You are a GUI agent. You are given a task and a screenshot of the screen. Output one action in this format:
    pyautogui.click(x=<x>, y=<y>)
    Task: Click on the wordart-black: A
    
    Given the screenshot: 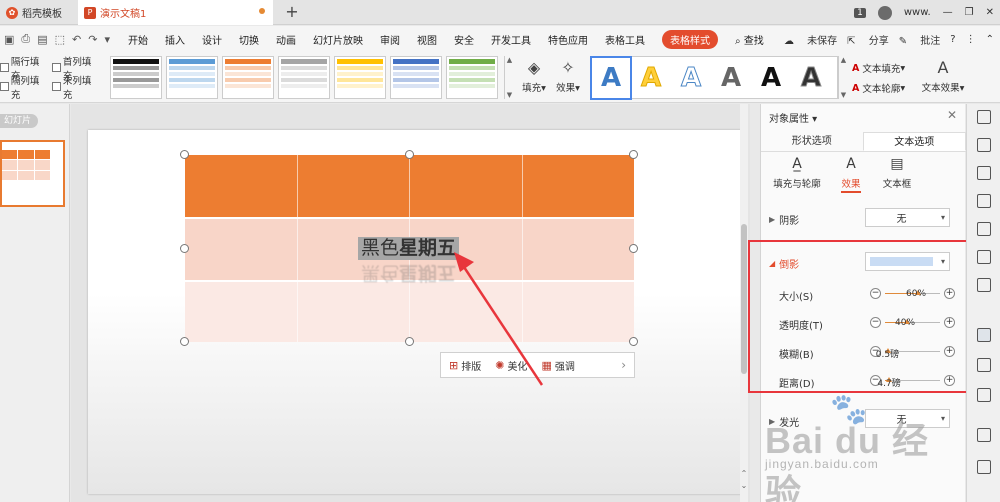 What is the action you would take?
    pyautogui.click(x=771, y=78)
    